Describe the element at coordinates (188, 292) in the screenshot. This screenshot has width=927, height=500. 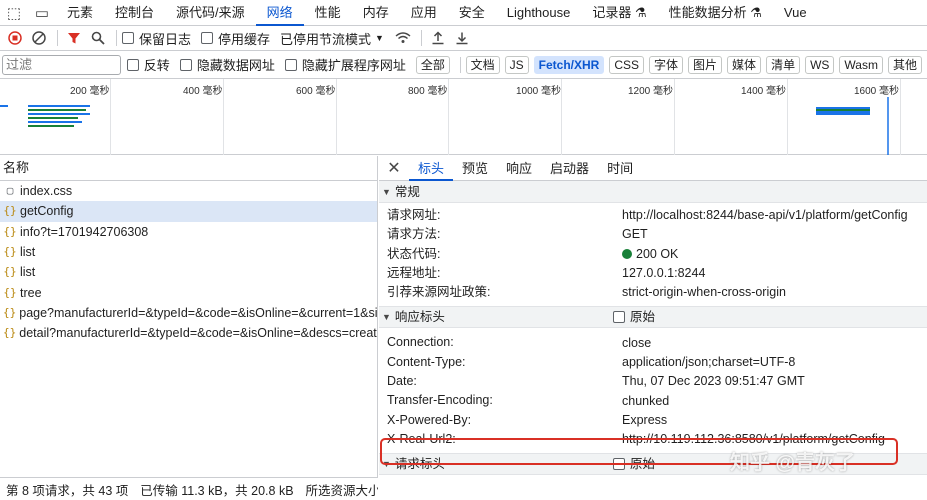
I see `table-row: {} tree` at that location.